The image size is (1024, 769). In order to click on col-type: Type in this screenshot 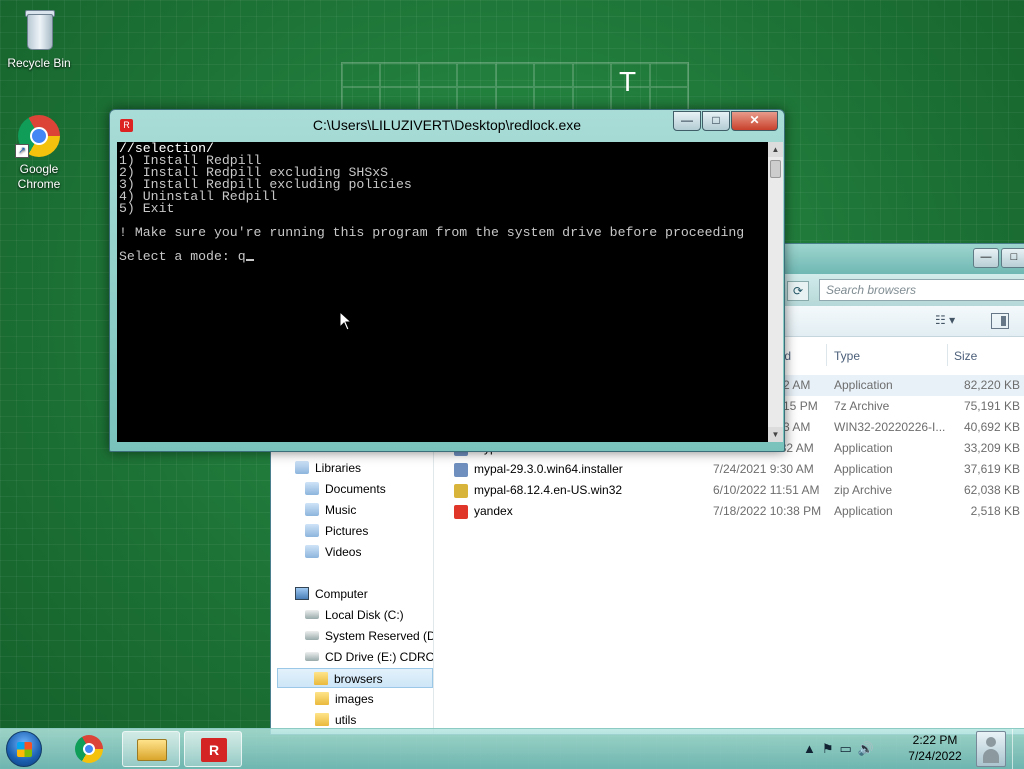, I will do `click(847, 356)`.